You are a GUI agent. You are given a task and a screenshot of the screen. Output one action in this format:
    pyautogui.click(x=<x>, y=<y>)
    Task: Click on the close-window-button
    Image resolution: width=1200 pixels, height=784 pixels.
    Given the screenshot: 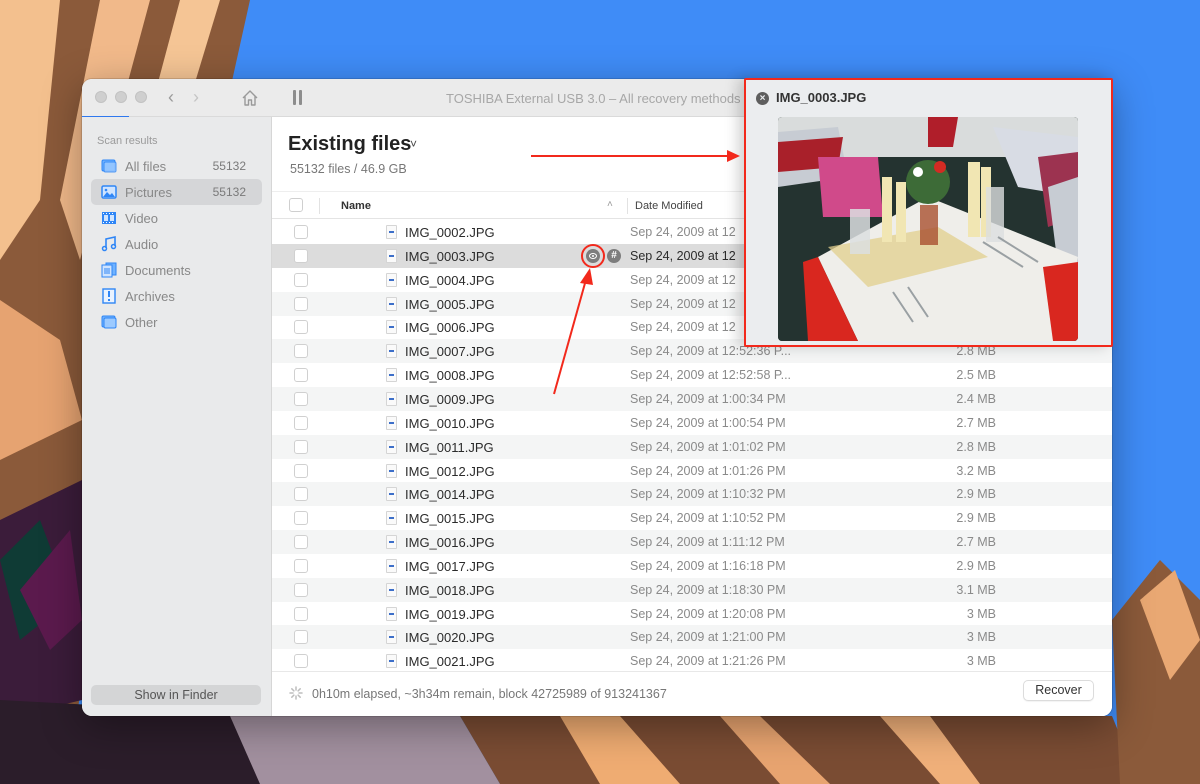 What is the action you would take?
    pyautogui.click(x=101, y=97)
    